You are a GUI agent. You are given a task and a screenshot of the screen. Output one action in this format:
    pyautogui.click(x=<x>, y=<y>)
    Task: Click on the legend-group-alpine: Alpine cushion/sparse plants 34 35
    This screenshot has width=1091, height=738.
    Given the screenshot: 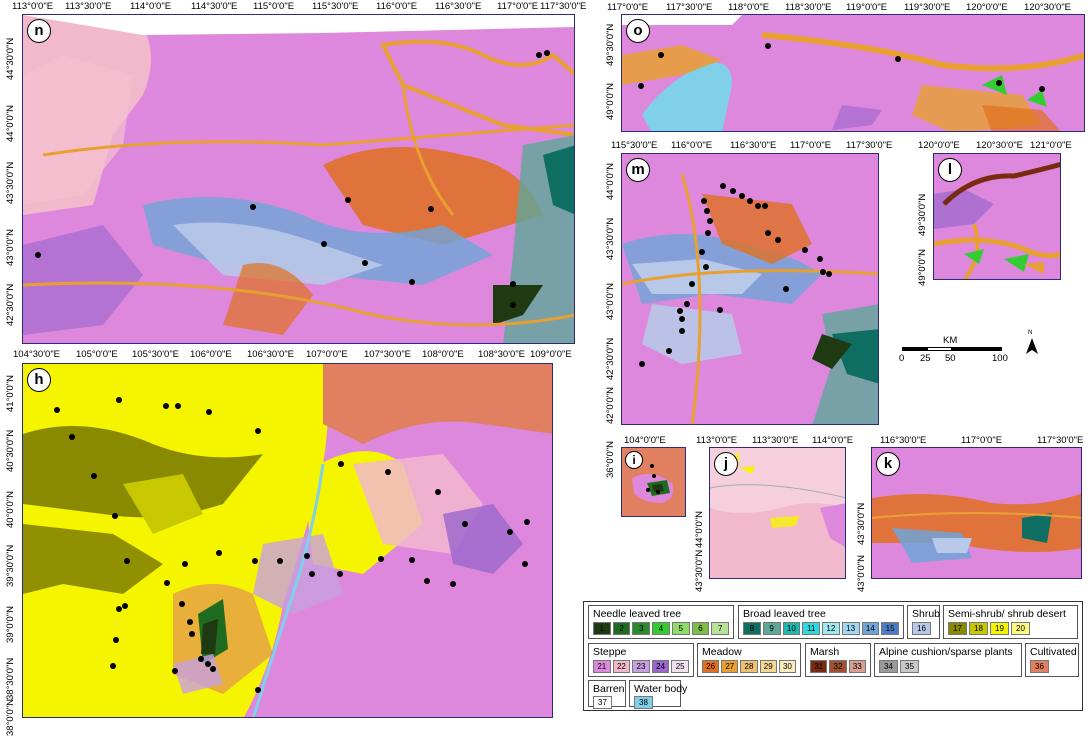 What is the action you would take?
    pyautogui.click(x=948, y=660)
    